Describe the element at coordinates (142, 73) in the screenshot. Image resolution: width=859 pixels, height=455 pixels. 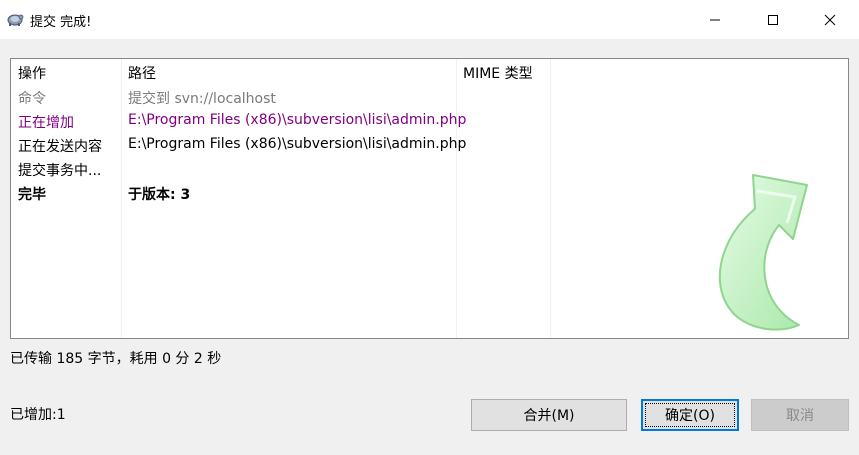
I see `column-header-path: 路径` at that location.